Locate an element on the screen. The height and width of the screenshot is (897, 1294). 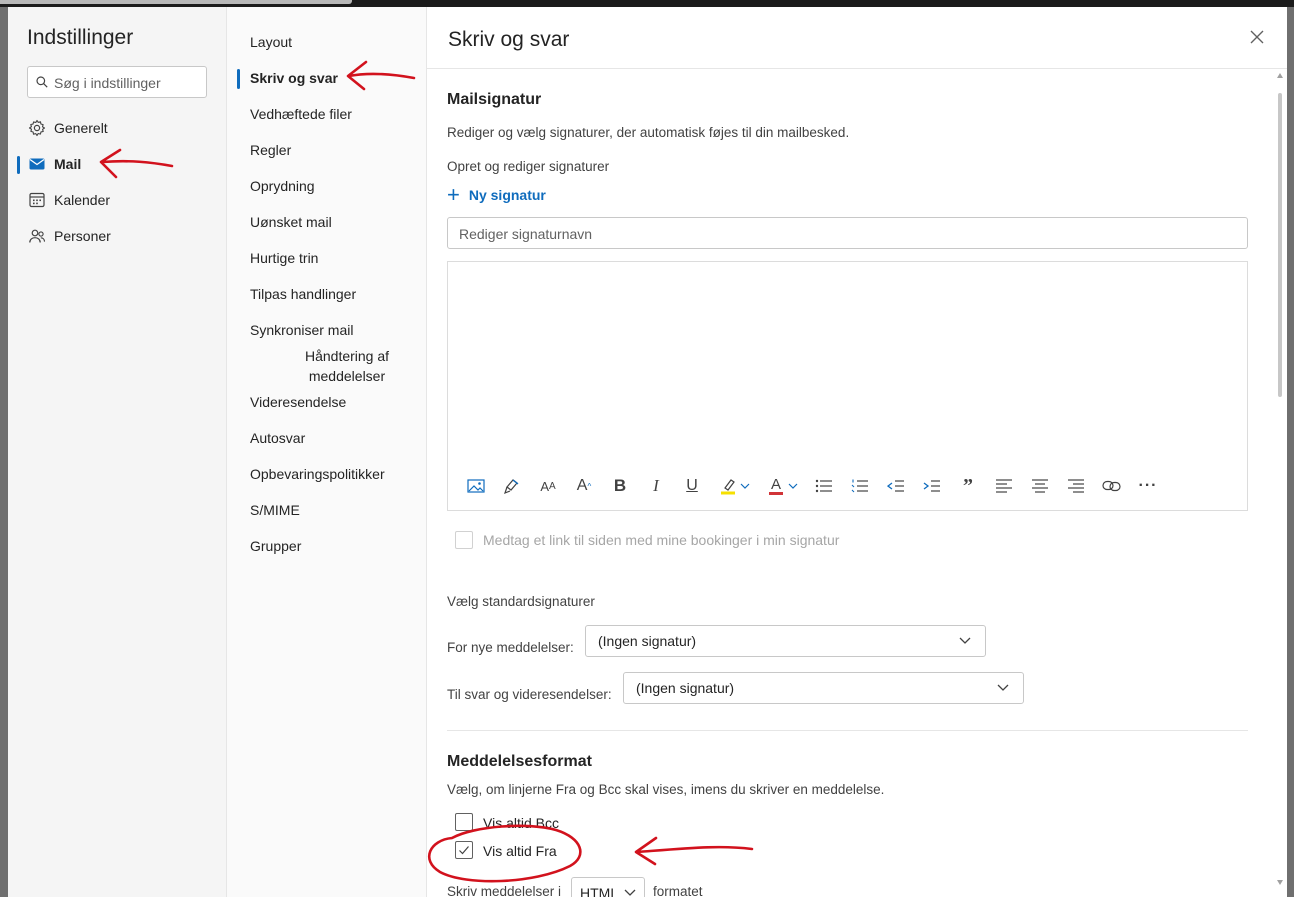
category-people: Personer is located at coordinates (116, 236).